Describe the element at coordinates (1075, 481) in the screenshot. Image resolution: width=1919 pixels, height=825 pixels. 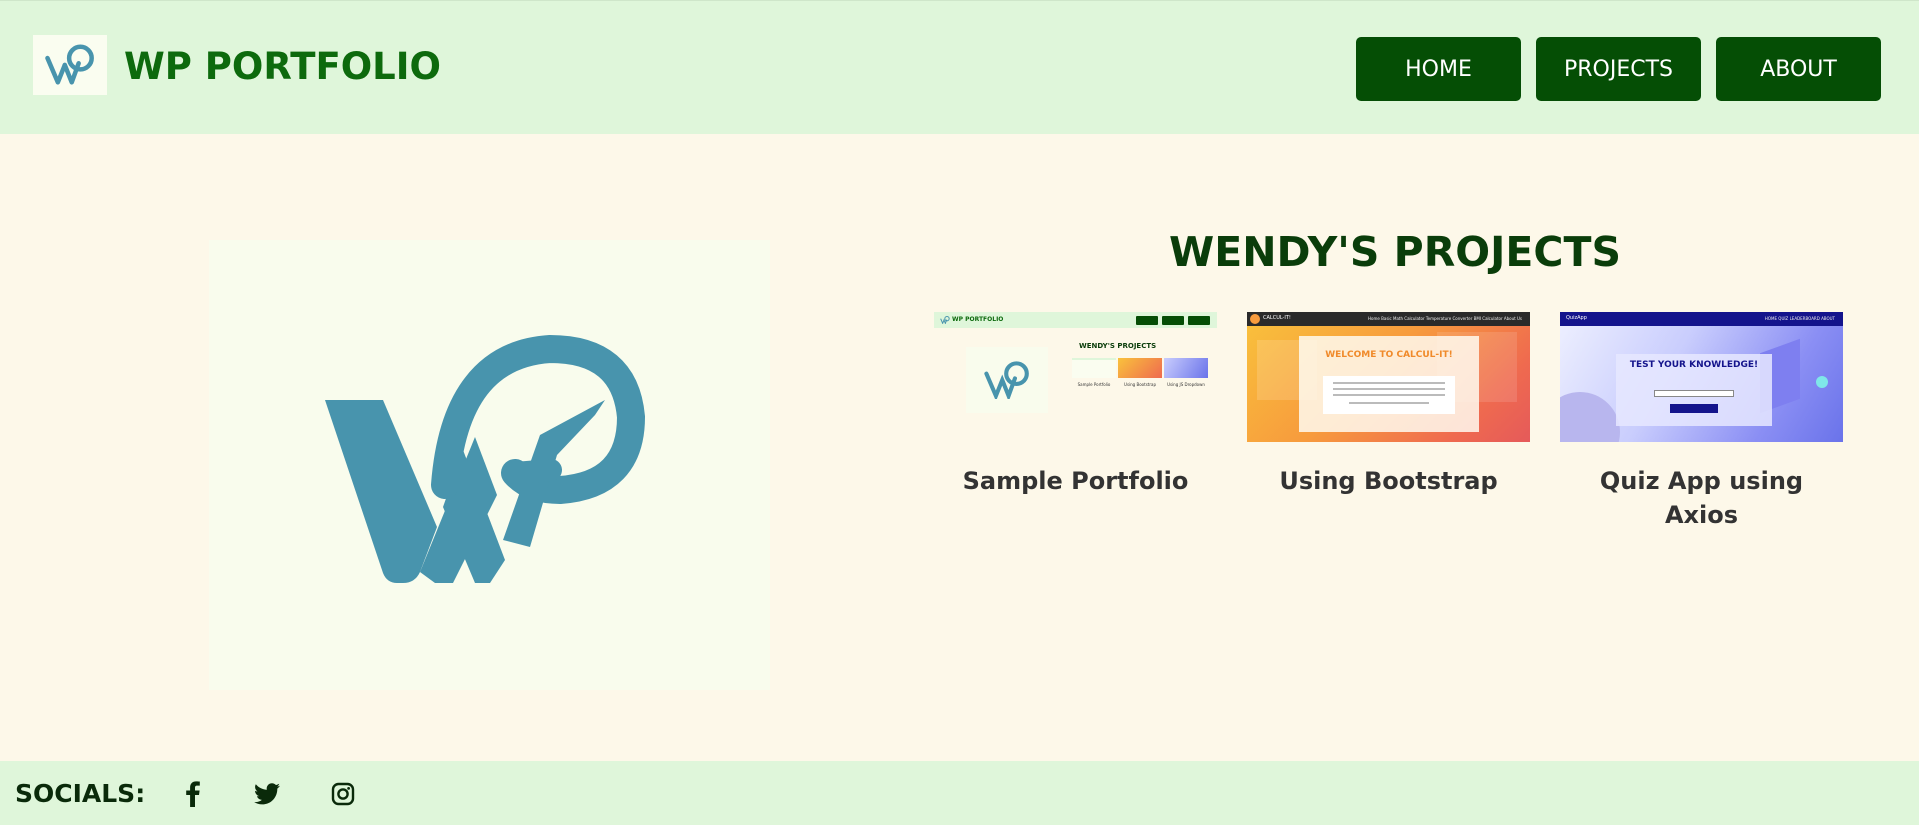
I see `project-label: Sample Portfolio` at that location.